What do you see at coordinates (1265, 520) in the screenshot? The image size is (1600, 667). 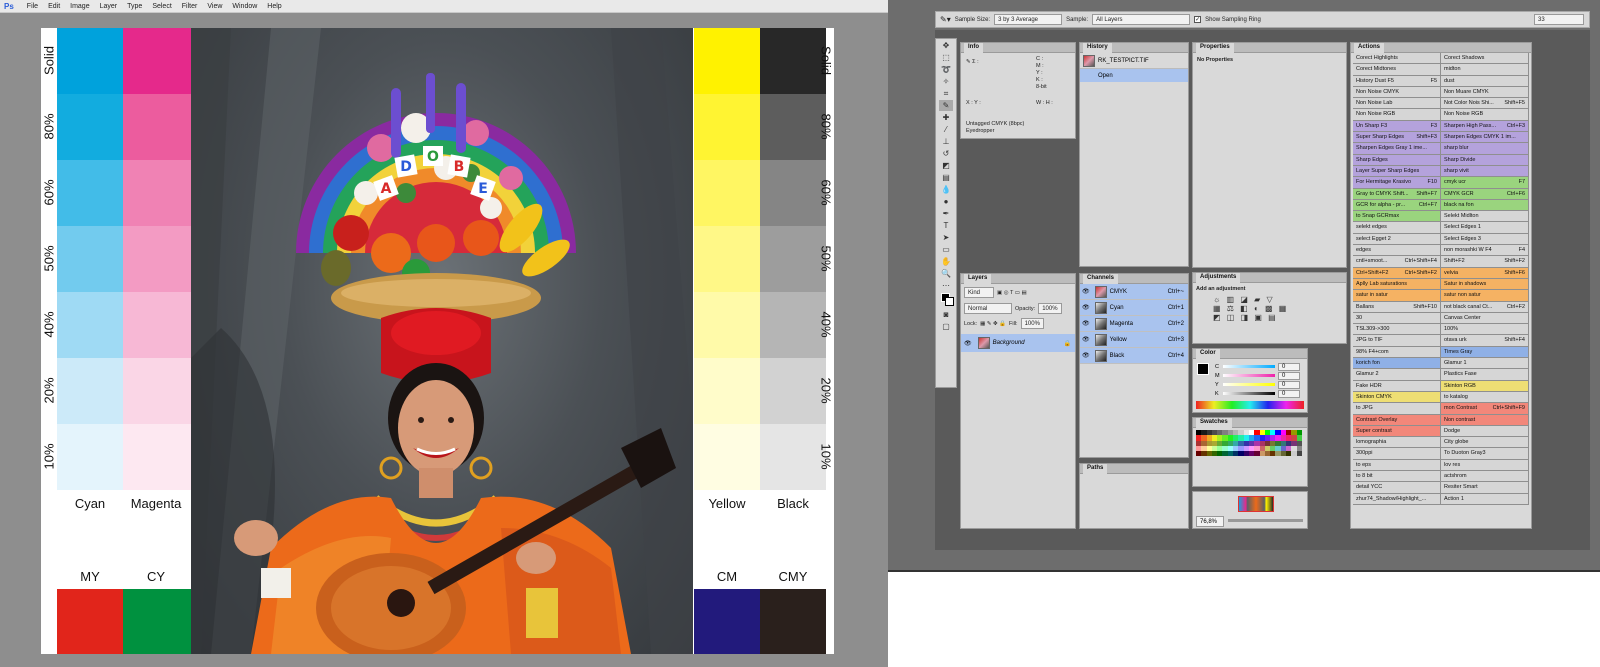 I see `navigator-zoom-slider` at bounding box center [1265, 520].